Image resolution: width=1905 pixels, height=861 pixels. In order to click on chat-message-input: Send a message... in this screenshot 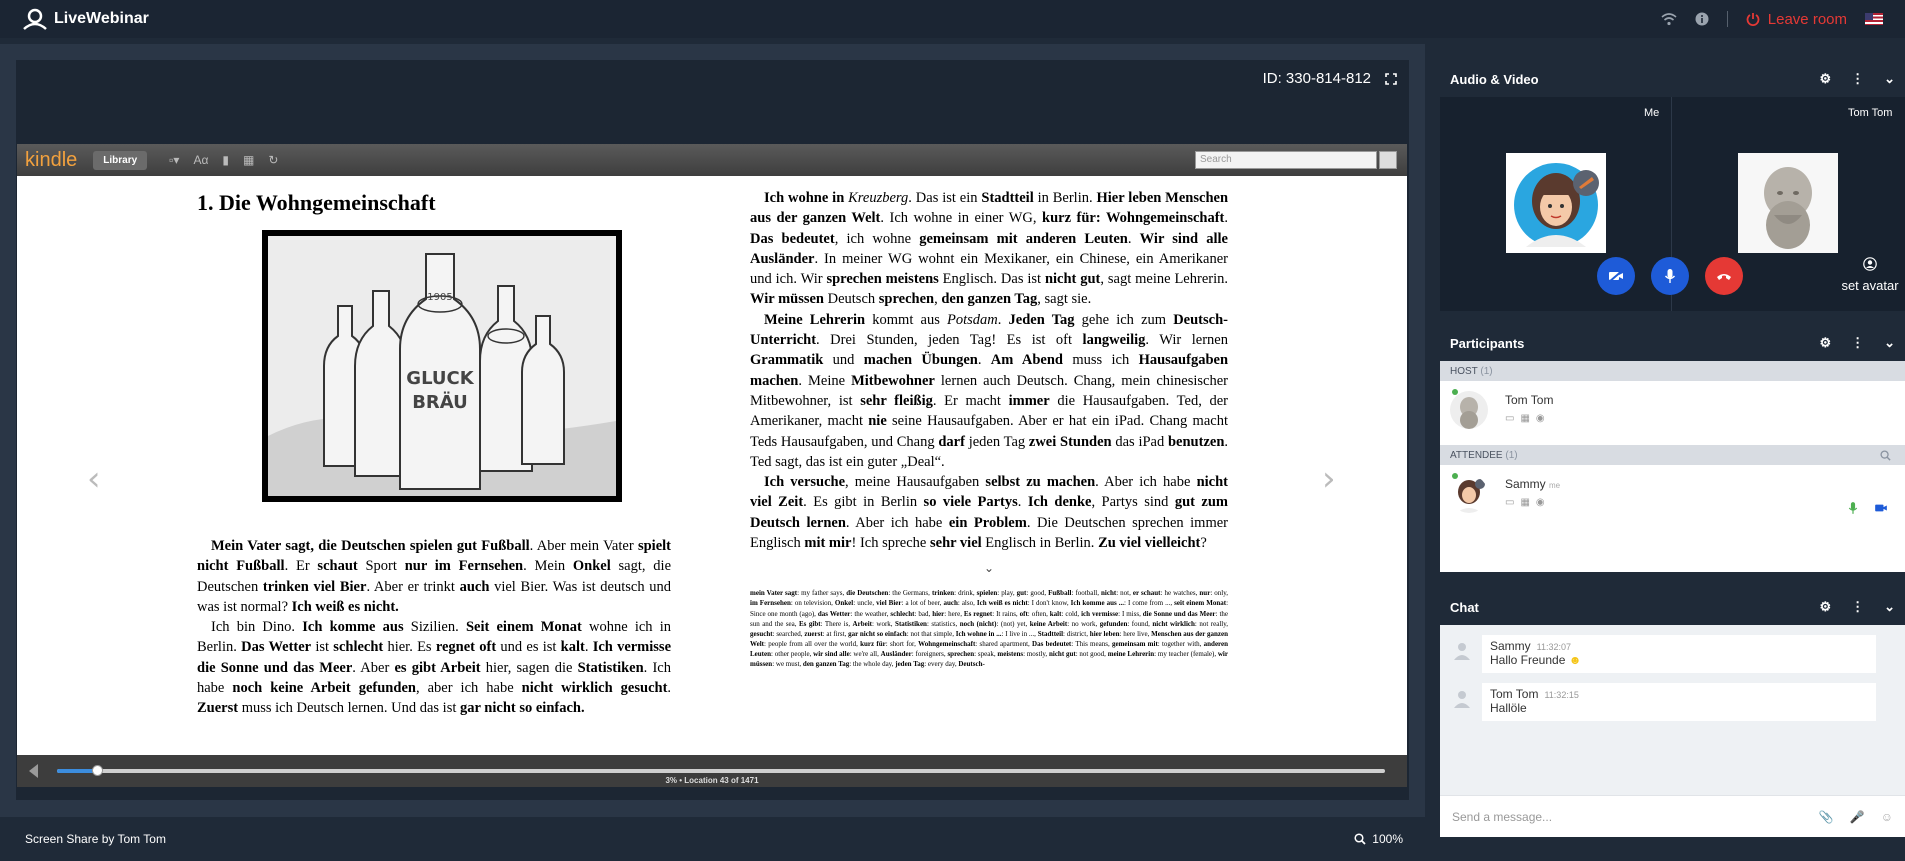, I will do `click(1502, 817)`.